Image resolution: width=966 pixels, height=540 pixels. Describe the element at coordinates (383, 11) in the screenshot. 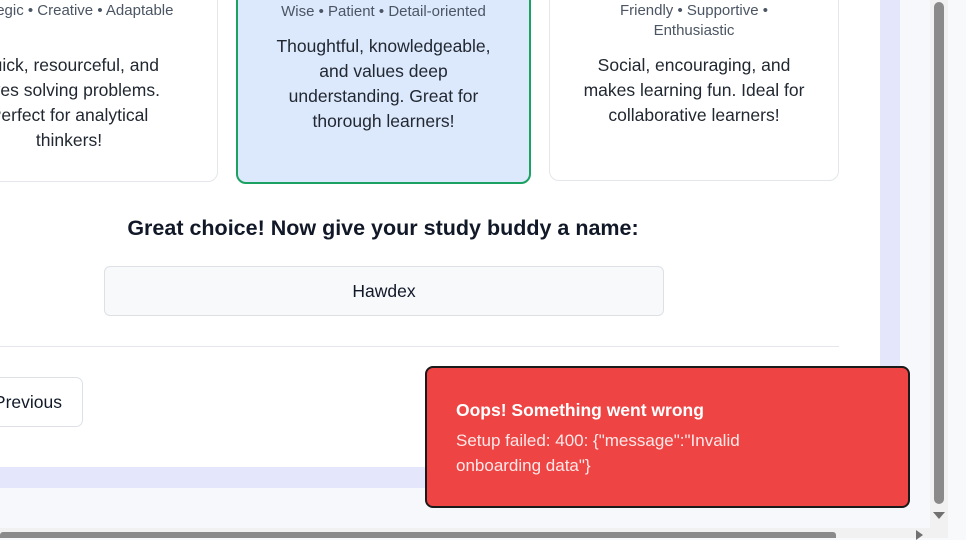

I see `card-traits: Wise • Patient • Detail-oriented` at that location.